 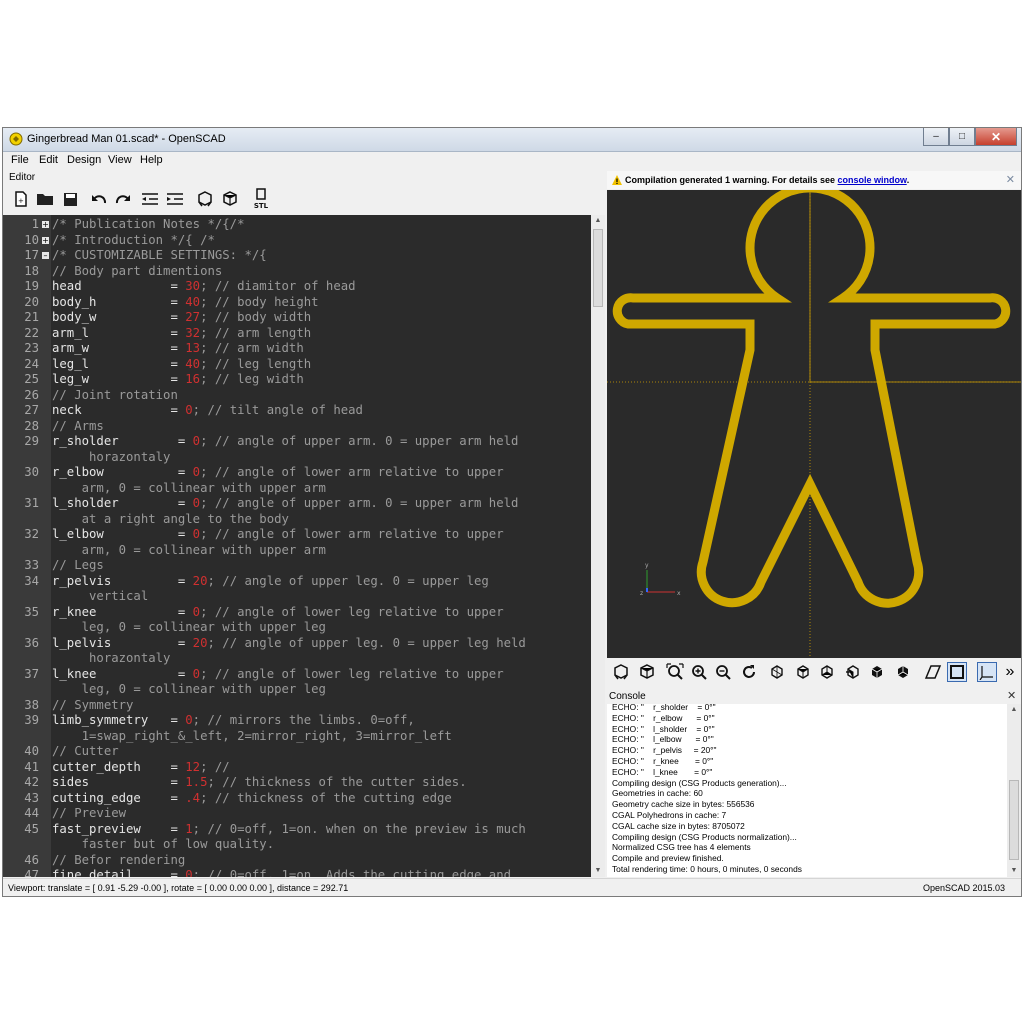 I want to click on menu-help: Help, so click(x=151, y=160).